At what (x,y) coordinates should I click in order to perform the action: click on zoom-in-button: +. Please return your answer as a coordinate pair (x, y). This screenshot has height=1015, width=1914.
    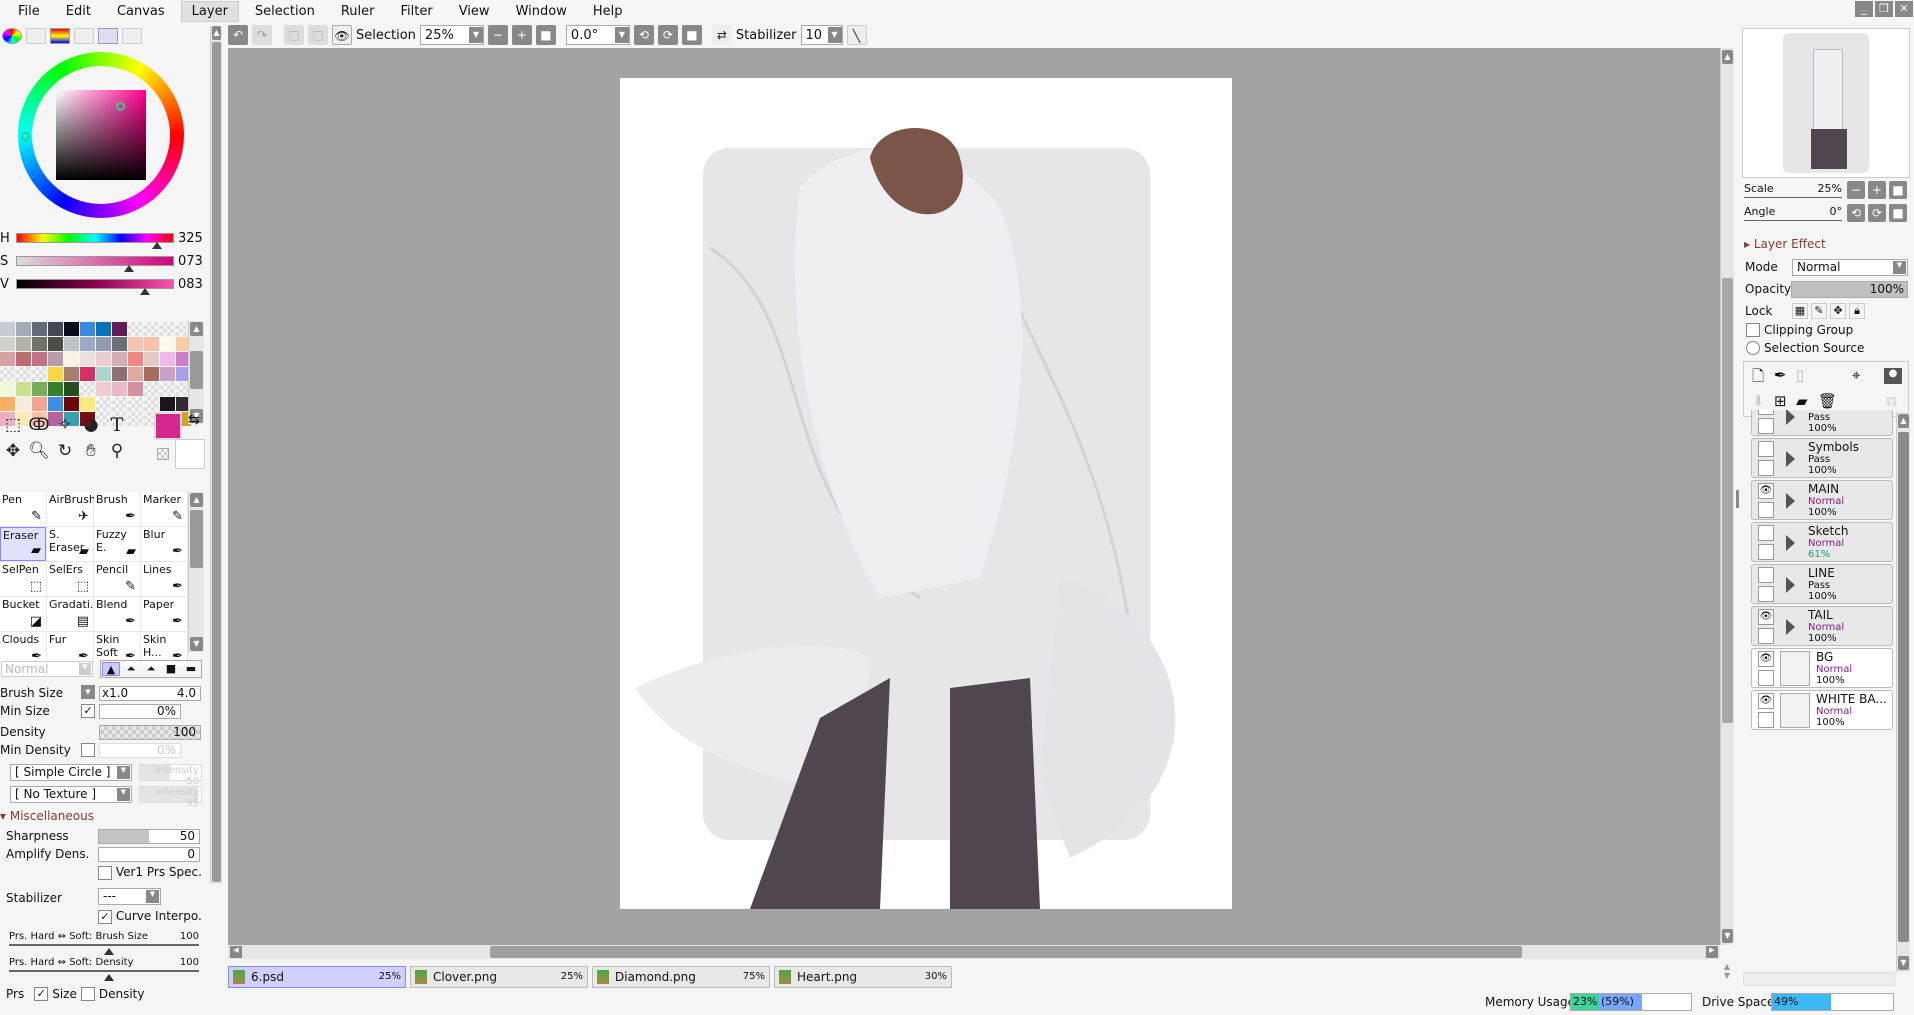
    Looking at the image, I should click on (521, 35).